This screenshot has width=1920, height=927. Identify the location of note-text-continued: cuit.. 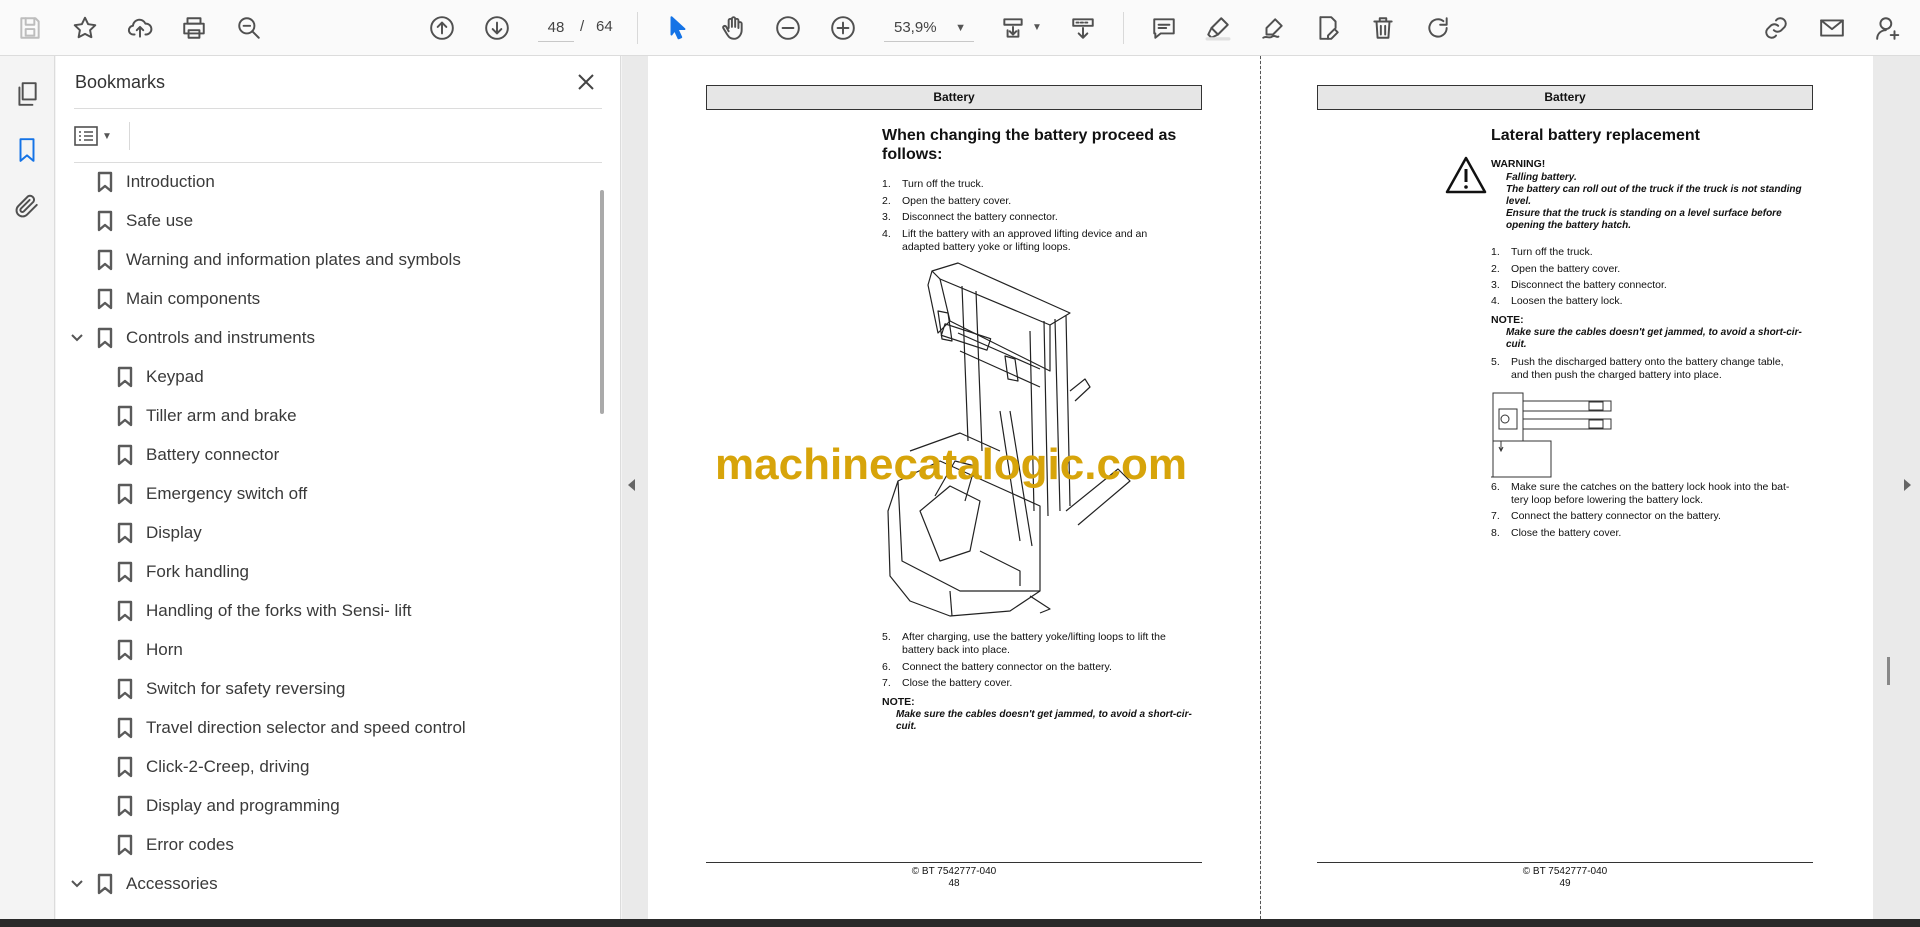
(1516, 344).